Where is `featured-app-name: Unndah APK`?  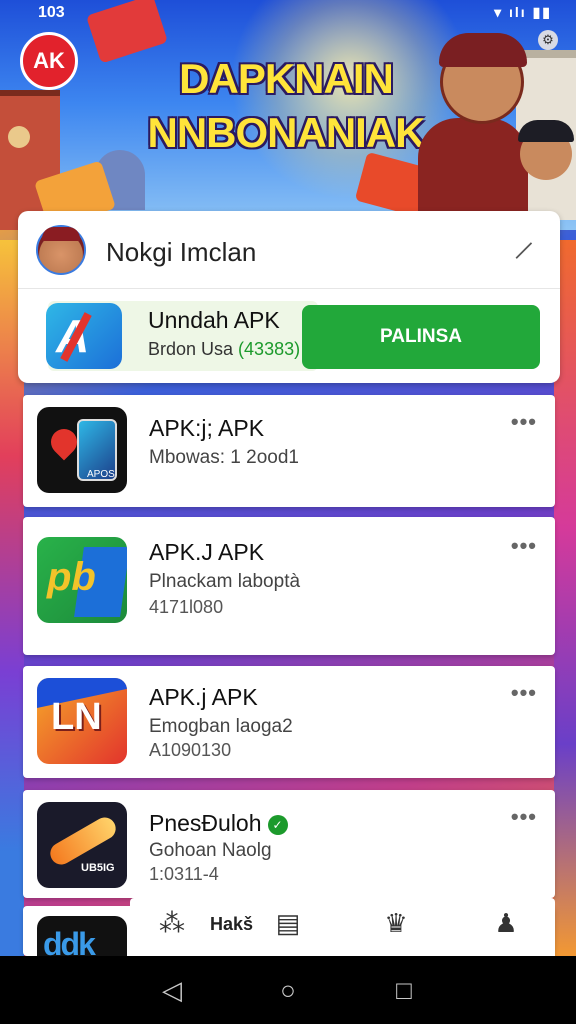
featured-app-name: Unndah APK is located at coordinates (214, 320).